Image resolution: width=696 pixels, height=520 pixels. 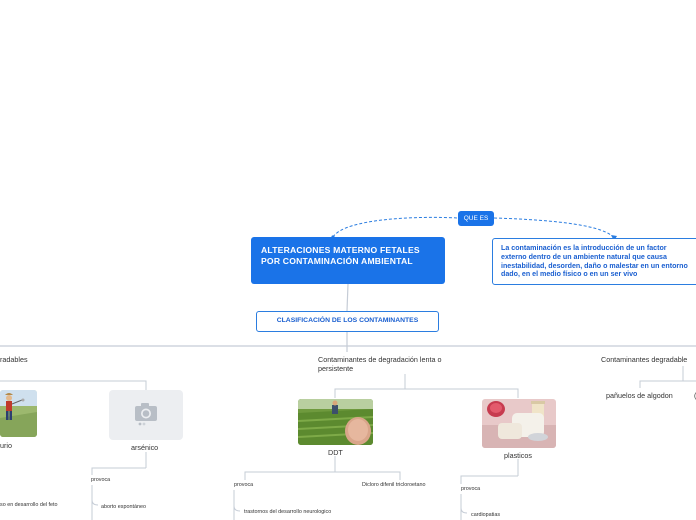 What do you see at coordinates (123, 507) in the screenshot?
I see `aborto-espontaneo: aborto espontáneo` at bounding box center [123, 507].